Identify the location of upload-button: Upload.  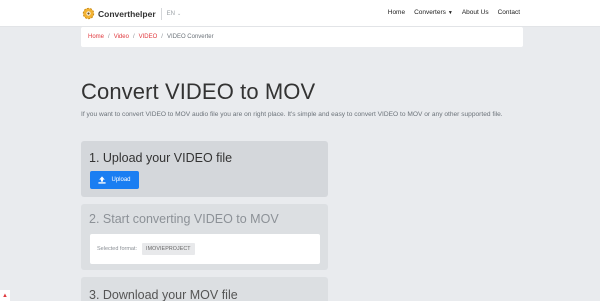
(114, 180).